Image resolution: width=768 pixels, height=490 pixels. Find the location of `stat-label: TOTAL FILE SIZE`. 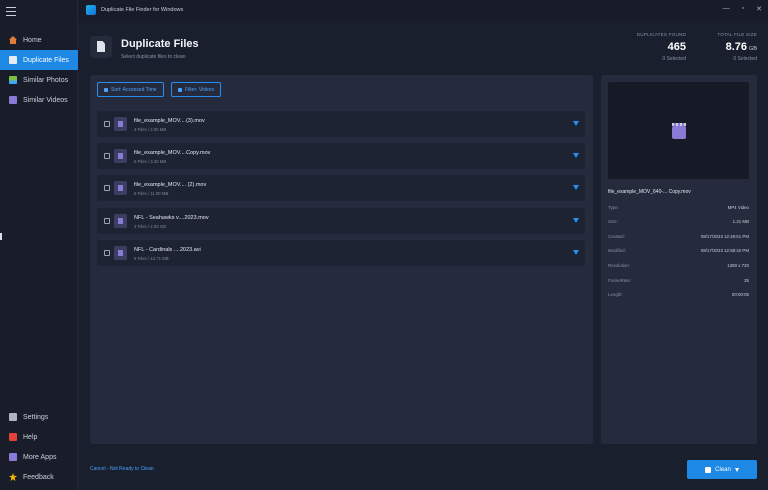

stat-label: TOTAL FILE SIZE is located at coordinates (737, 34).